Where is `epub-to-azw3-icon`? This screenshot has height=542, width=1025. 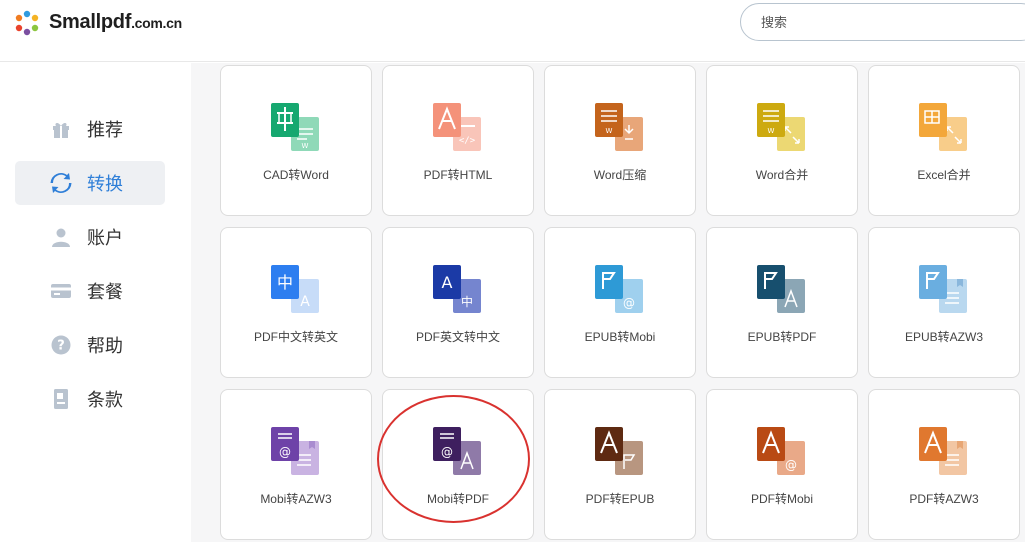
epub-to-azw3-icon is located at coordinates (943, 289).